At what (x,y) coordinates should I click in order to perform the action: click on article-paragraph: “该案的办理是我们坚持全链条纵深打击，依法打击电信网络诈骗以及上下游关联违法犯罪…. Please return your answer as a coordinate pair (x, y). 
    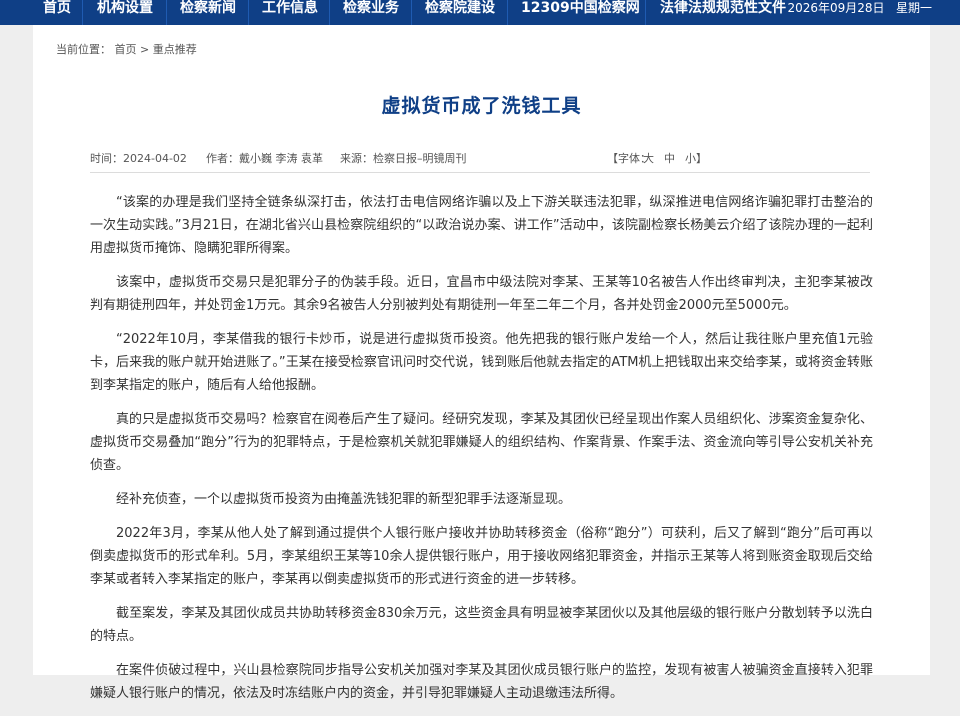
    Looking at the image, I should click on (481, 225).